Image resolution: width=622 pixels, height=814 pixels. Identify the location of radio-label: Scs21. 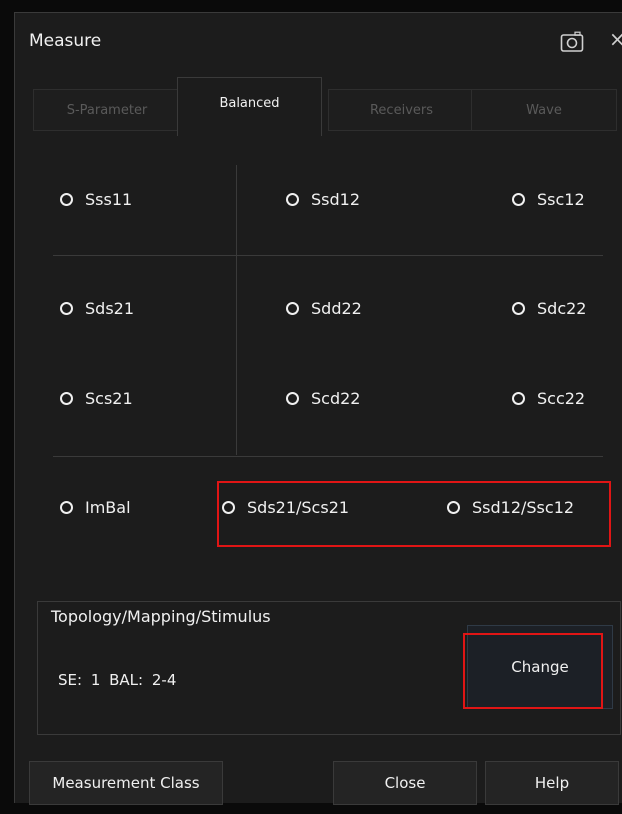
(109, 398).